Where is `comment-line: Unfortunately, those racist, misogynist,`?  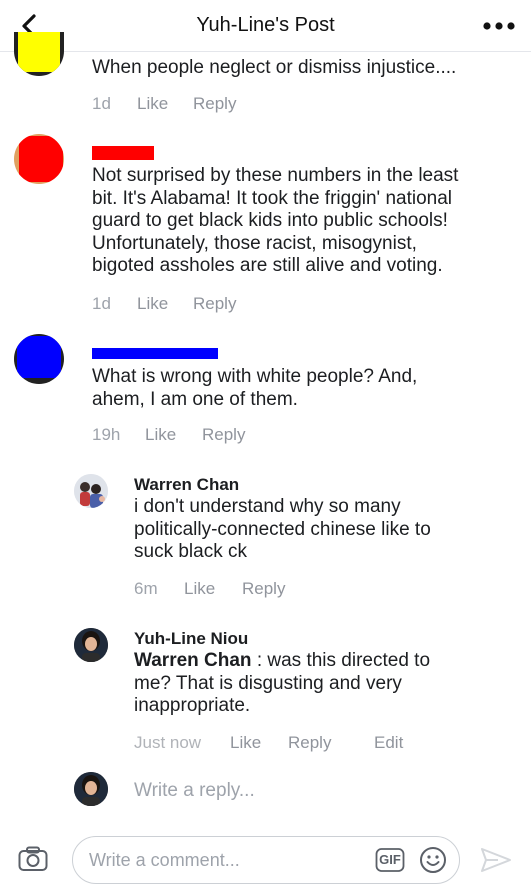
comment-line: Unfortunately, those racist, misogynist, is located at coordinates (254, 243).